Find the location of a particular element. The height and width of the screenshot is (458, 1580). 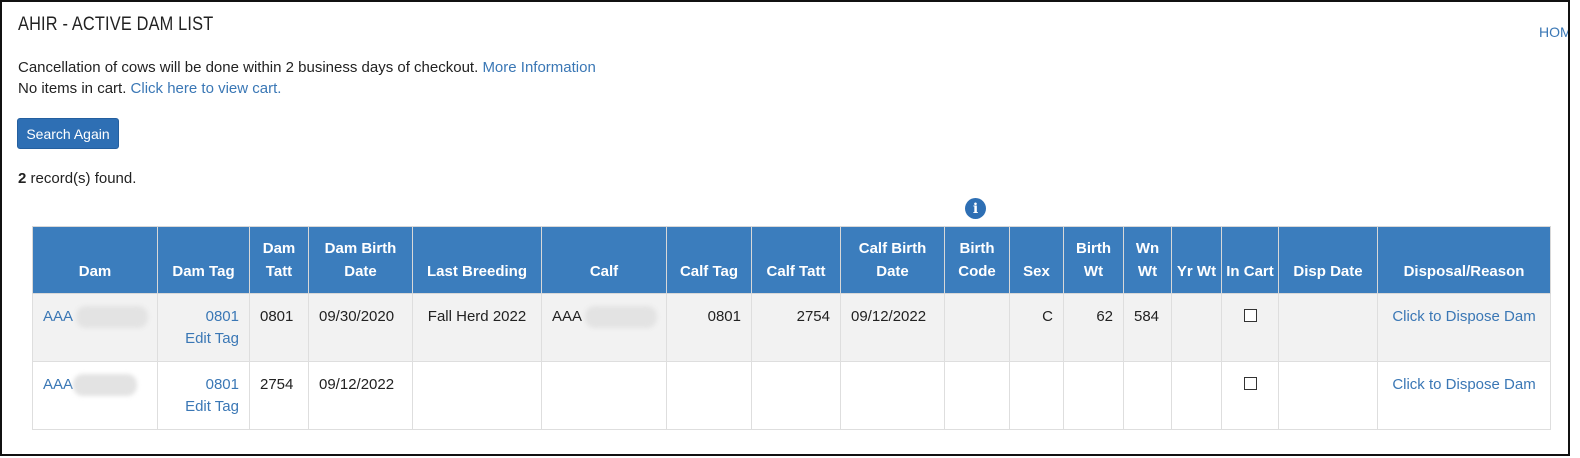

info-icon: i is located at coordinates (975, 208).